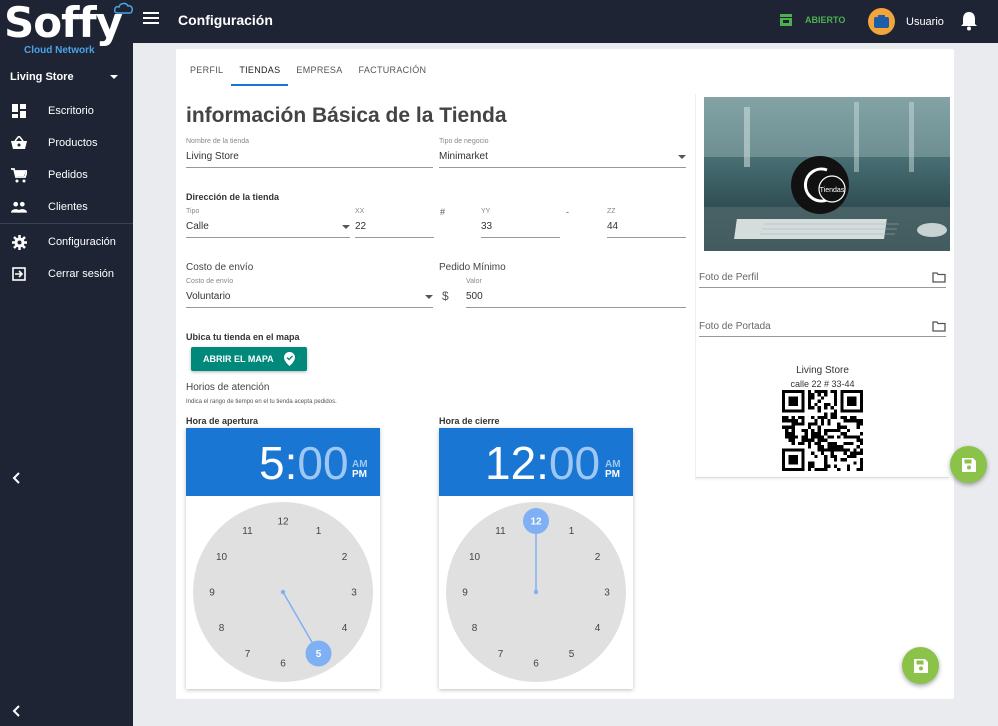  I want to click on sidebar-divider, so click(66, 223).